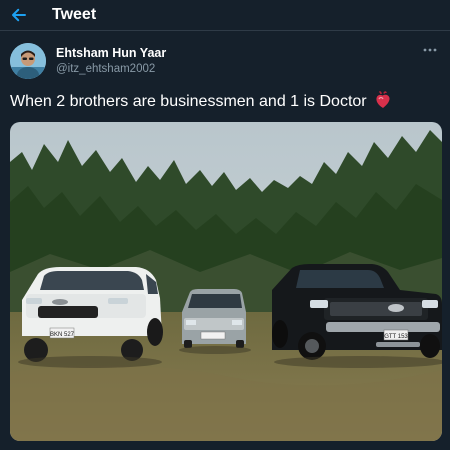  Describe the element at coordinates (225, 15) in the screenshot. I see `app-header: Tweet` at that location.